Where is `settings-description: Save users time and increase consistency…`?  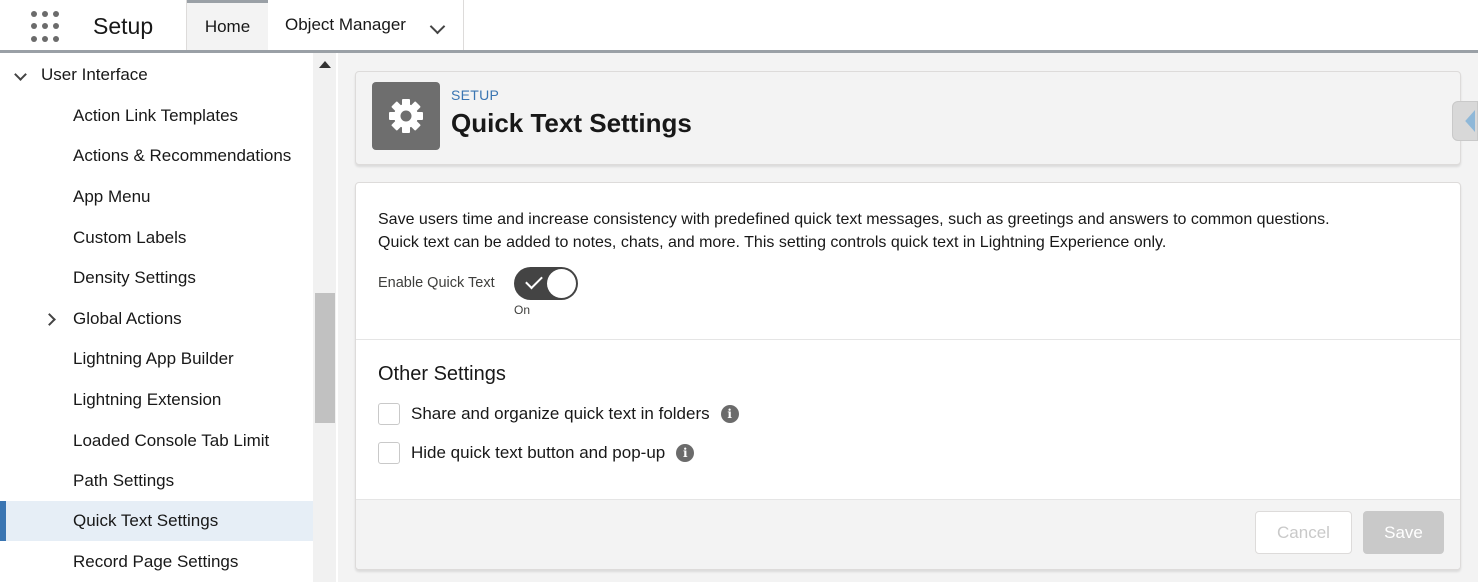
settings-description: Save users time and increase consistency… is located at coordinates (908, 231).